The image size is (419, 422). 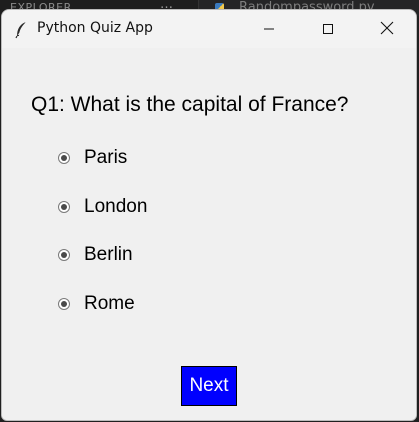 What do you see at coordinates (190, 104) in the screenshot?
I see `question-text: Q1: What is the capital of France?` at bounding box center [190, 104].